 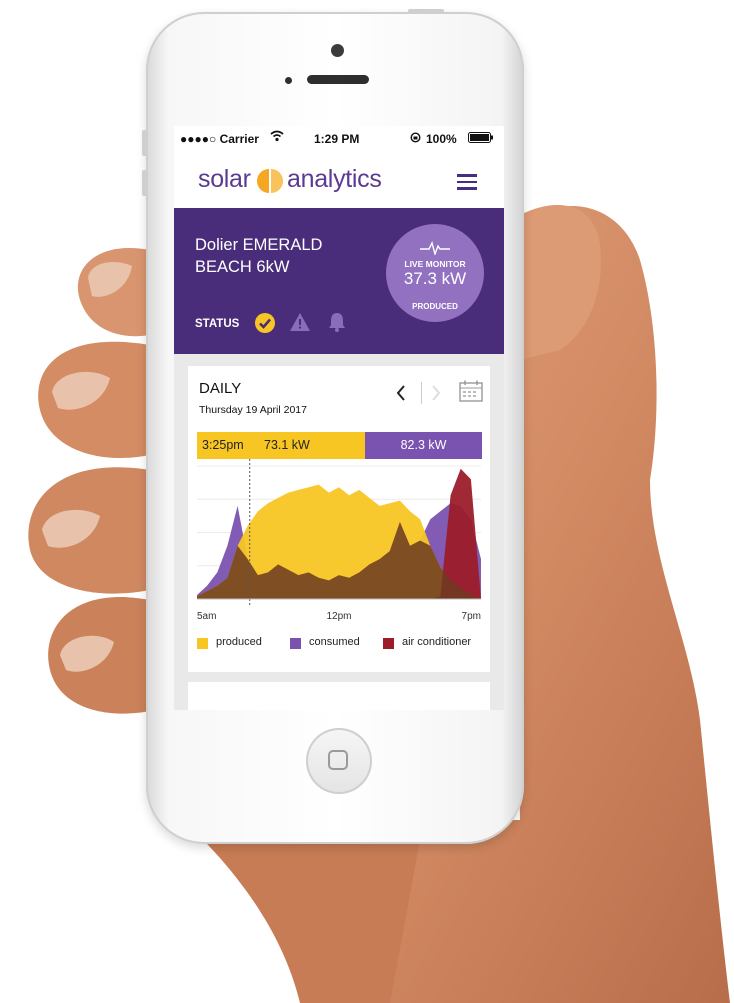 I want to click on logo-text-solar: solar, so click(x=224, y=179).